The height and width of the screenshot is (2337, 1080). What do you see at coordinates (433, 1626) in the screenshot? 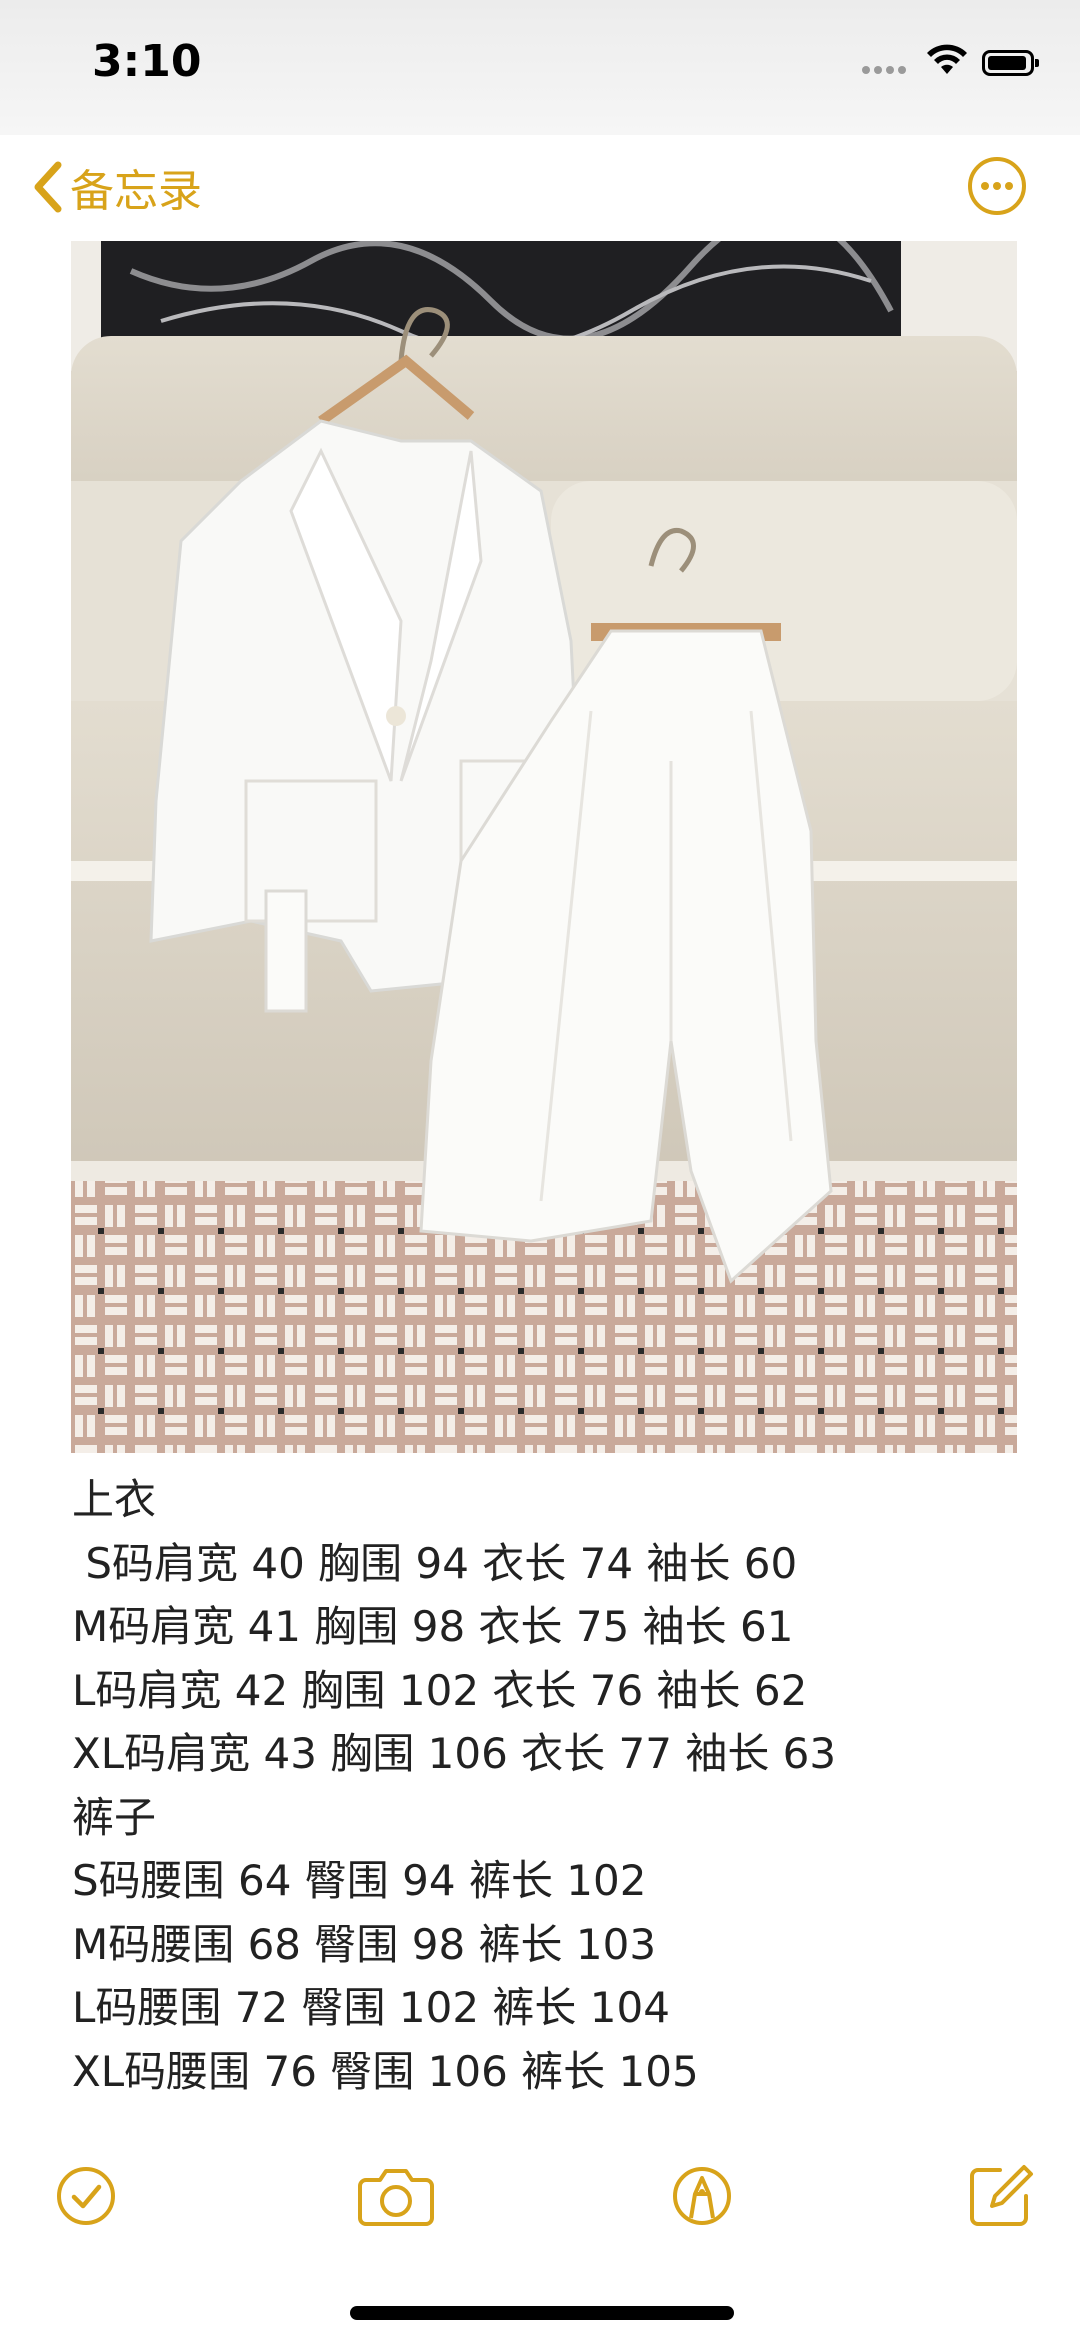
I see `note-line: M码肩宽 41 胸围 98 衣长 75 袖长 61` at bounding box center [433, 1626].